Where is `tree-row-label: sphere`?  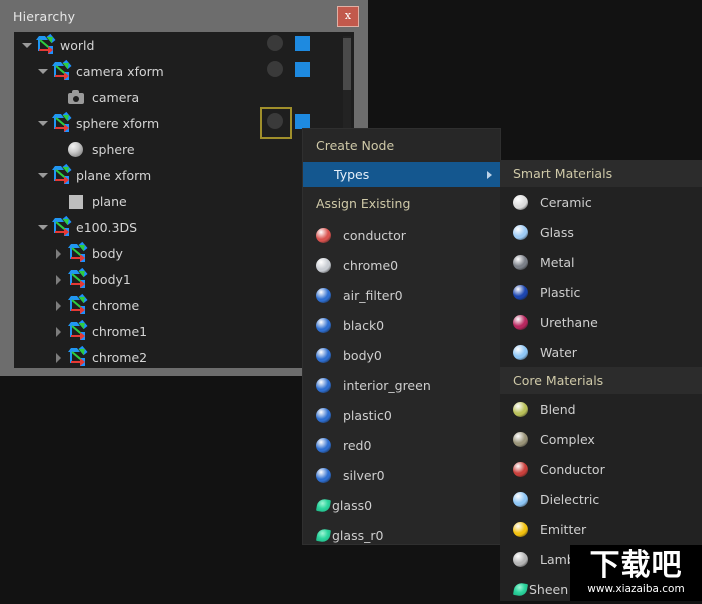 tree-row-label: sphere is located at coordinates (113, 149).